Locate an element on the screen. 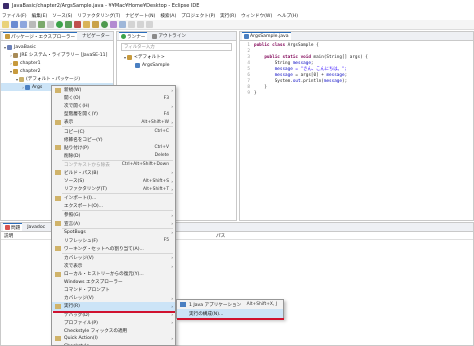  context-menu-item: 参照(G) › is located at coordinates (113, 215).